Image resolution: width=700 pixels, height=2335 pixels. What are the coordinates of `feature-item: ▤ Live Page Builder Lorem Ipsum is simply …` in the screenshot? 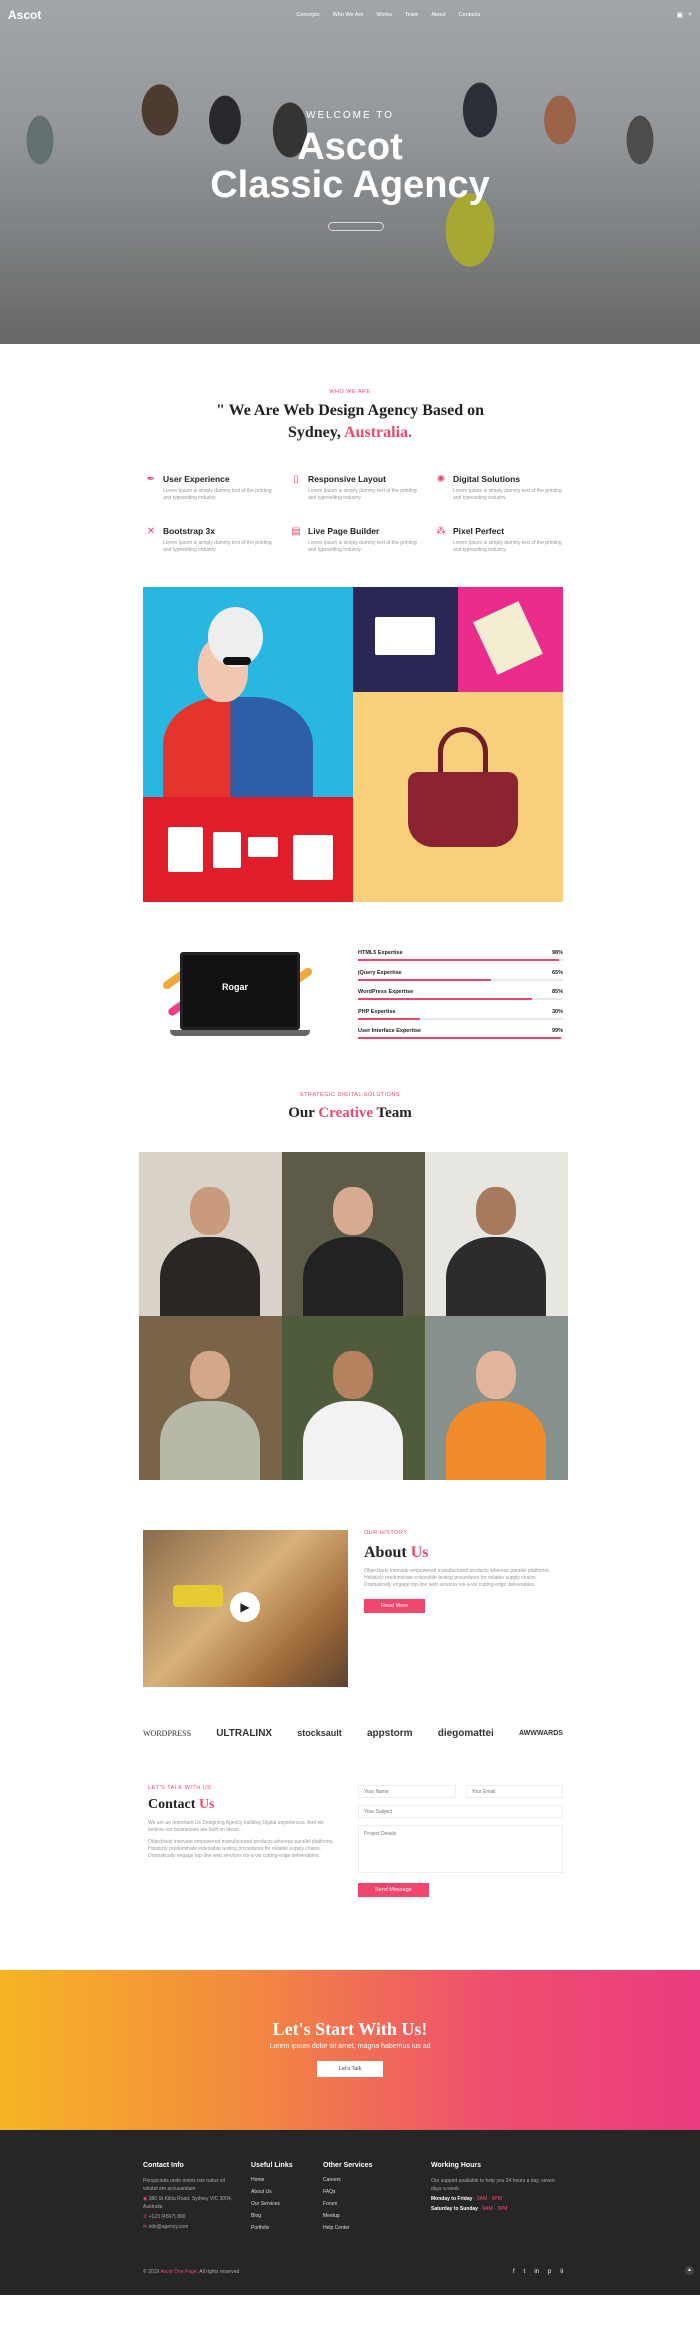 It's located at (361, 540).